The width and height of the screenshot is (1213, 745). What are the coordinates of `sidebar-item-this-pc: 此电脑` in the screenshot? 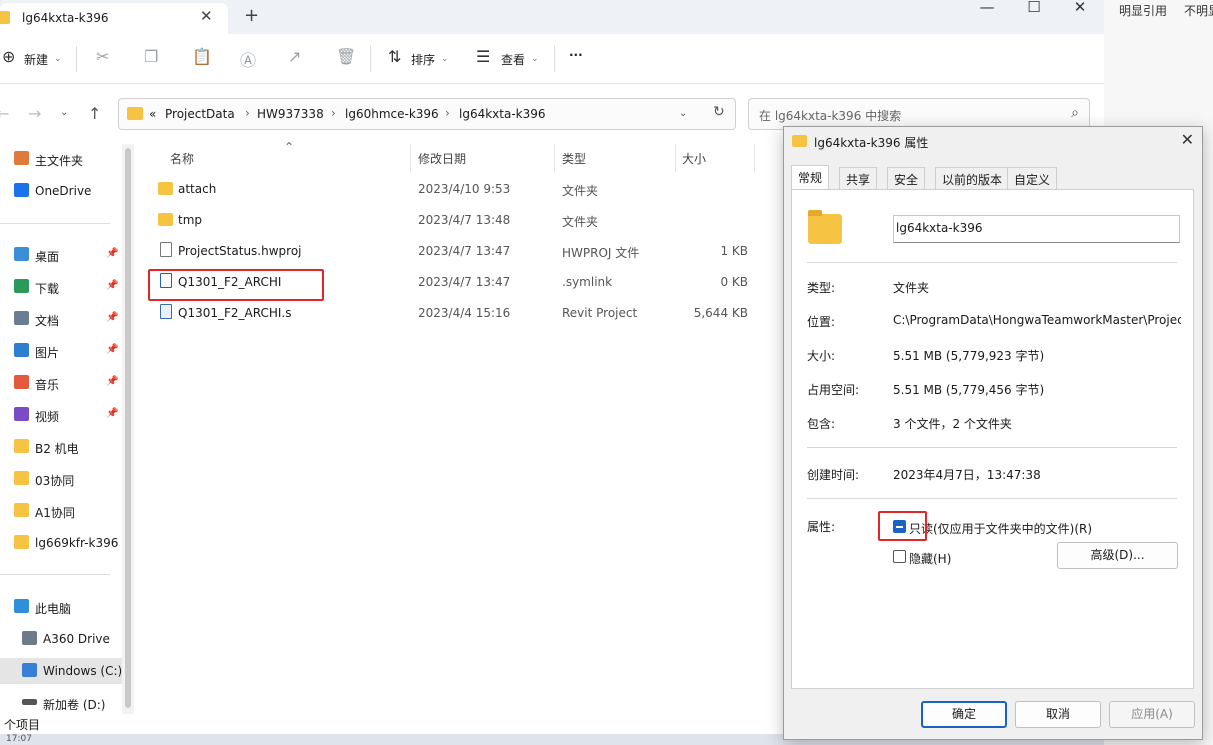 It's located at (61, 607).